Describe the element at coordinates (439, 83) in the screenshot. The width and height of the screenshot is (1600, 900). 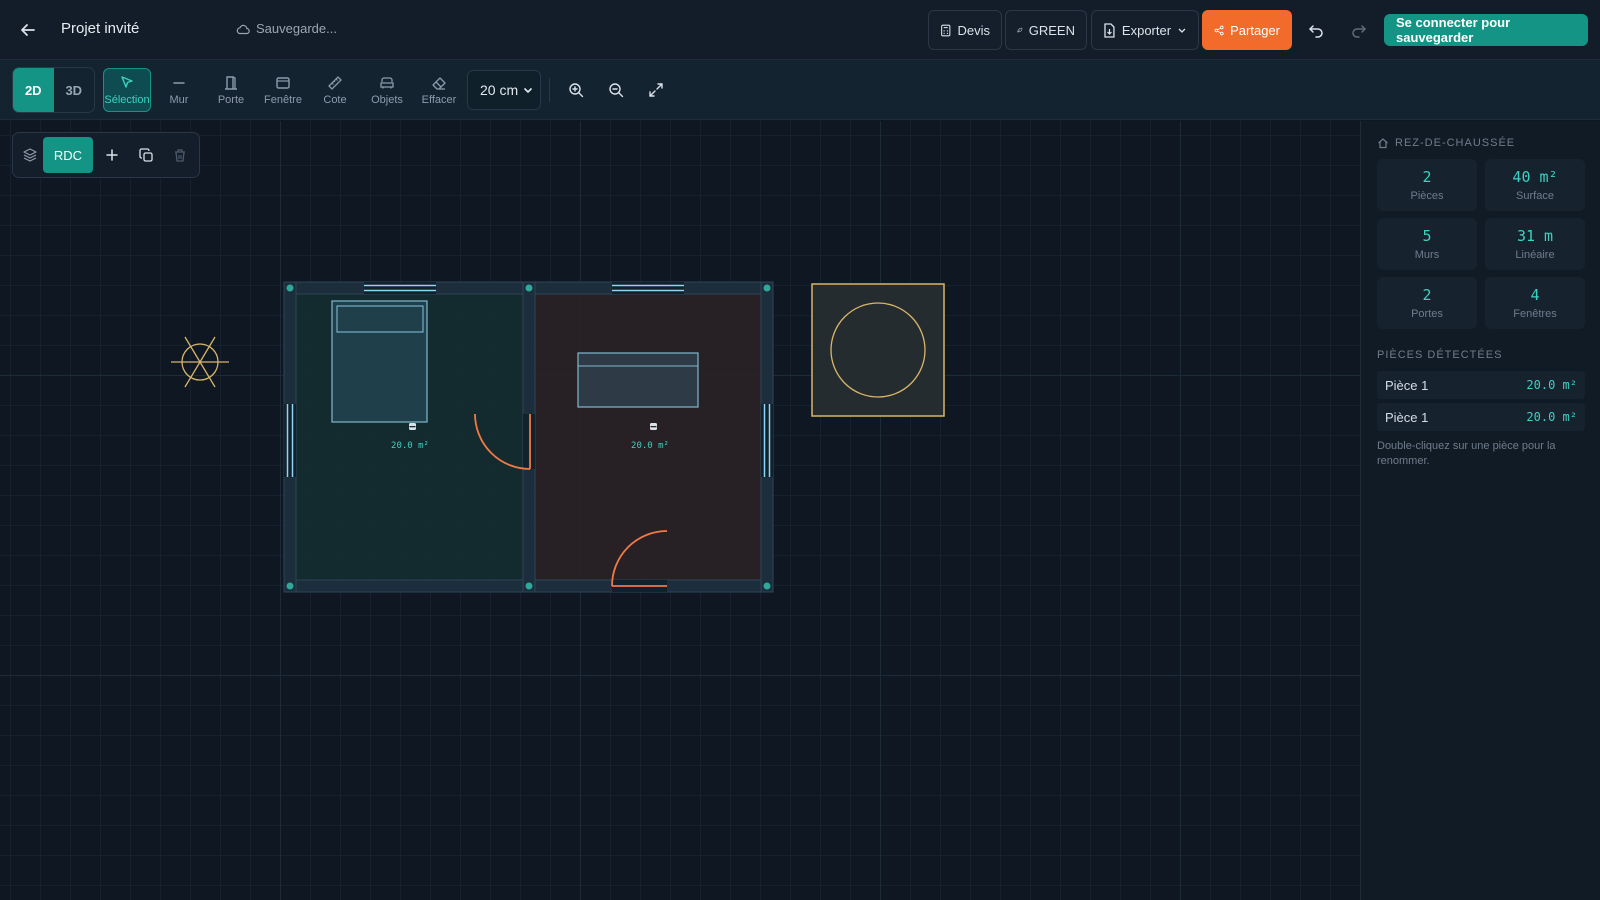
I see `eraser-icon` at that location.